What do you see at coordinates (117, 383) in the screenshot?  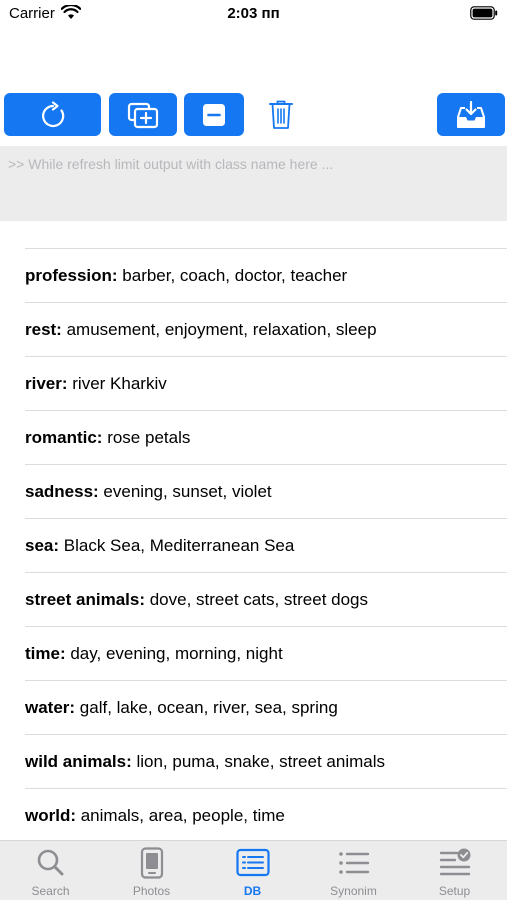 I see `list-item-values: river Kharkiv` at bounding box center [117, 383].